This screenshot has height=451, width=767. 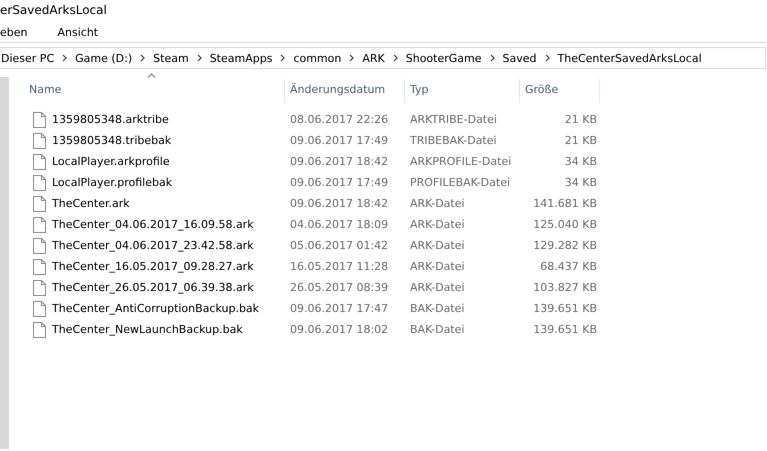 What do you see at coordinates (78, 32) in the screenshot?
I see `menu-tab: Ansicht` at bounding box center [78, 32].